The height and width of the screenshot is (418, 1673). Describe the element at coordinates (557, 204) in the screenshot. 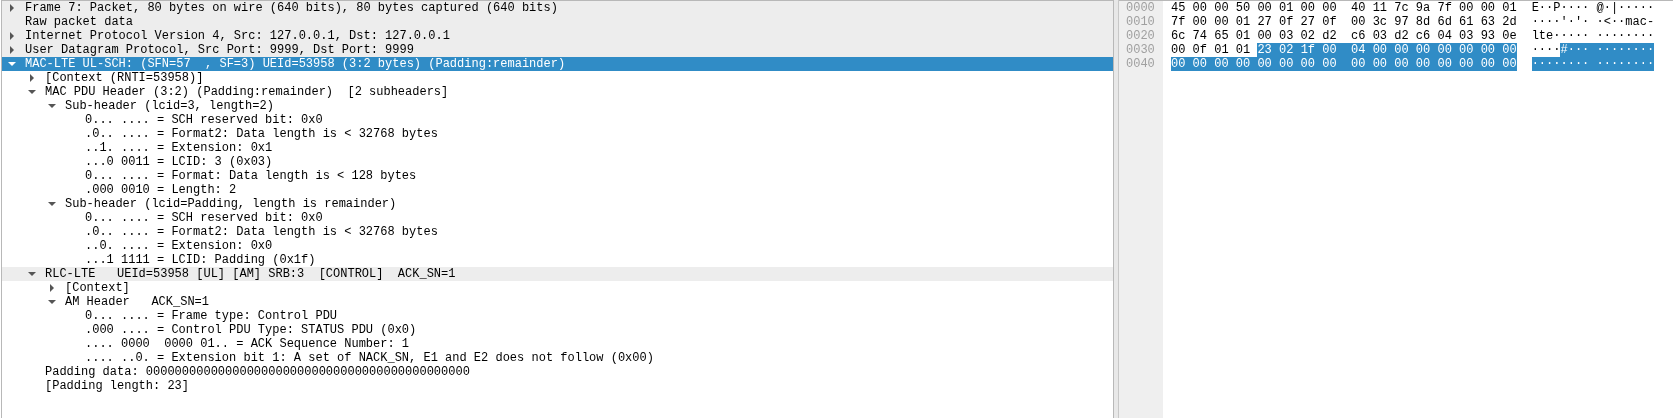

I see `tree-row: Sub-header (lcid=Padding, length is remainder)` at that location.